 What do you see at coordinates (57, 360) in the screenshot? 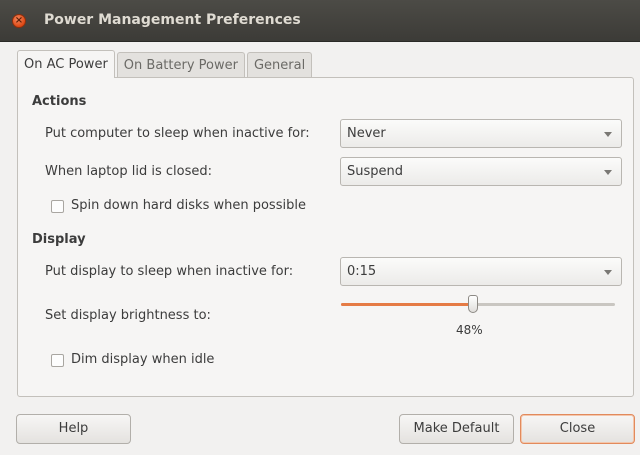
I see `dim-display-checkbox` at bounding box center [57, 360].